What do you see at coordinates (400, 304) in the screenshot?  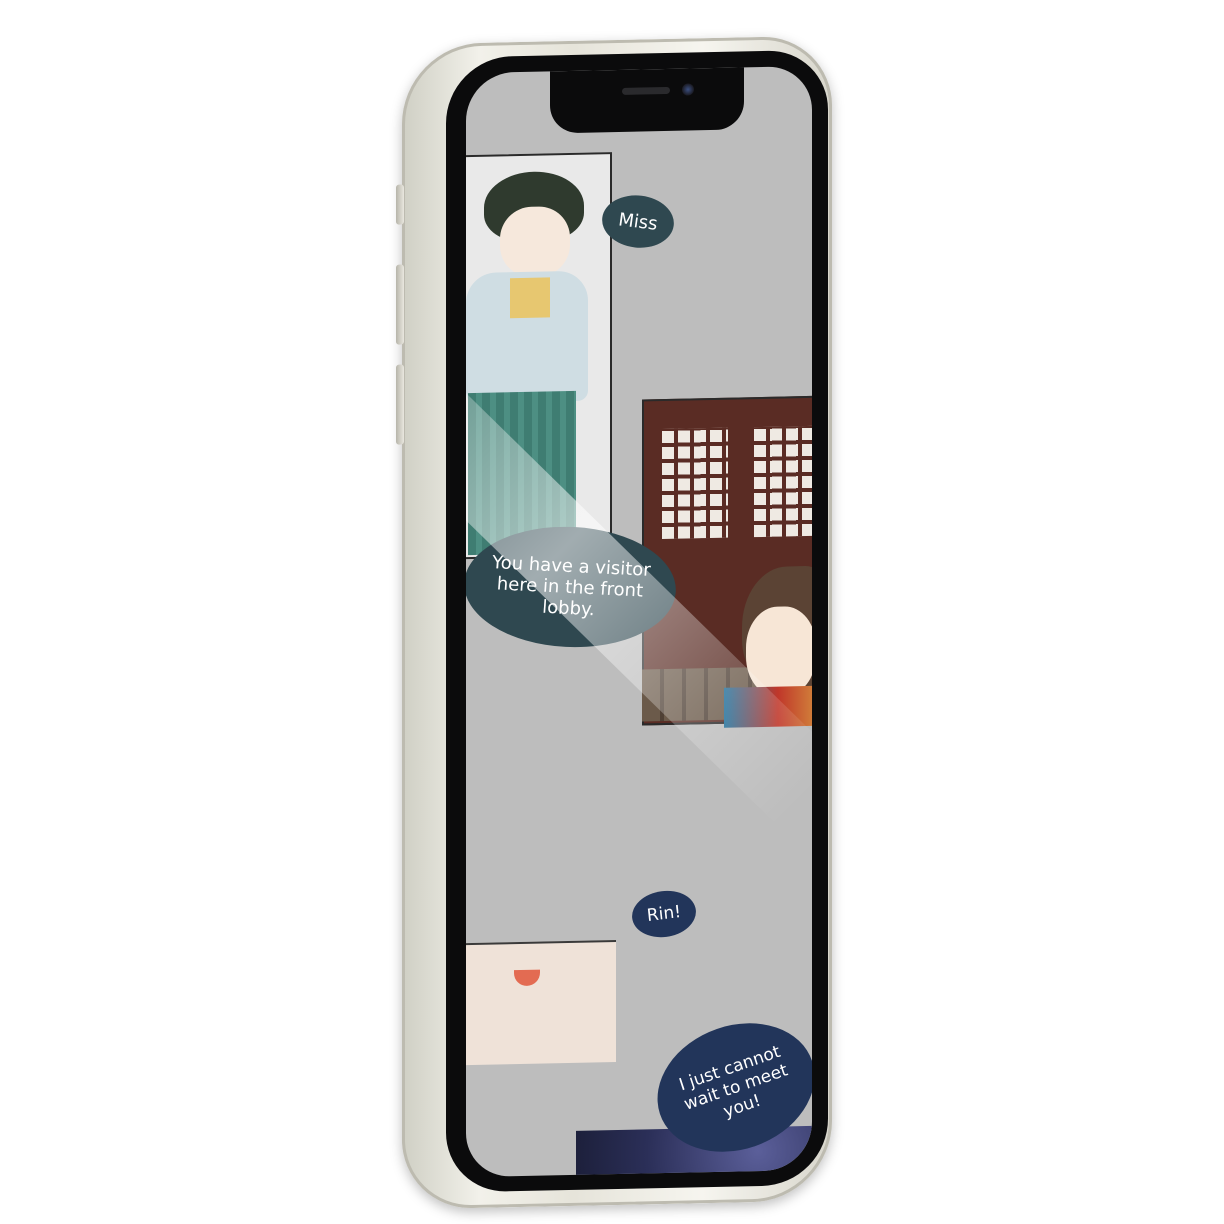 I see `volume-up-button` at bounding box center [400, 304].